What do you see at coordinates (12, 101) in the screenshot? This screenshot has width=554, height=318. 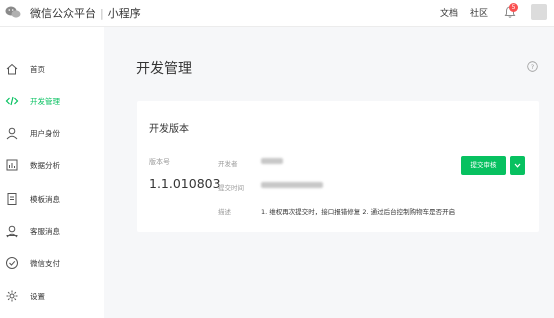 I see `code-icon` at bounding box center [12, 101].